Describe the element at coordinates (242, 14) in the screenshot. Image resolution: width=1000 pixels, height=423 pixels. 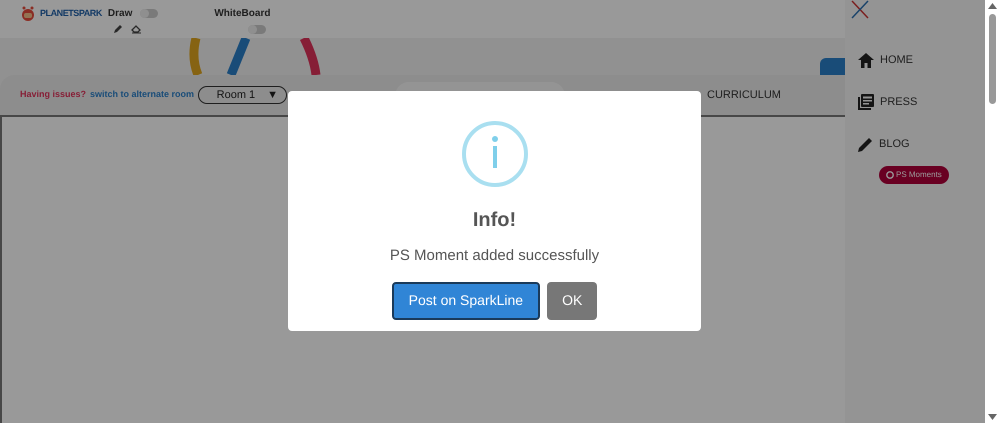
I see `whiteboard-label: WhiteBoard` at that location.